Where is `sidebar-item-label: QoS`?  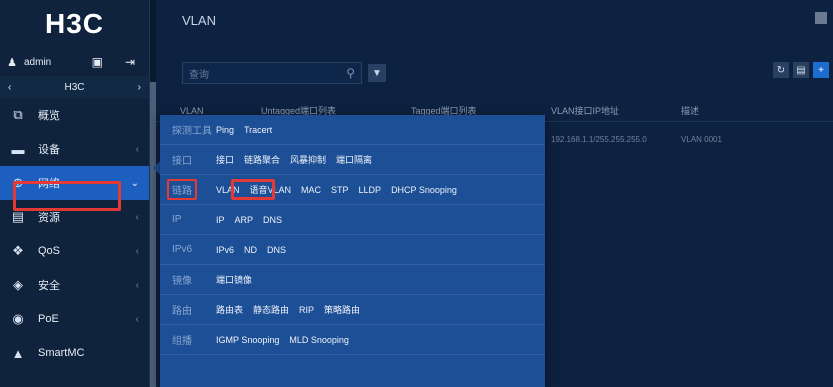
sidebar-item-label: QoS is located at coordinates (49, 251).